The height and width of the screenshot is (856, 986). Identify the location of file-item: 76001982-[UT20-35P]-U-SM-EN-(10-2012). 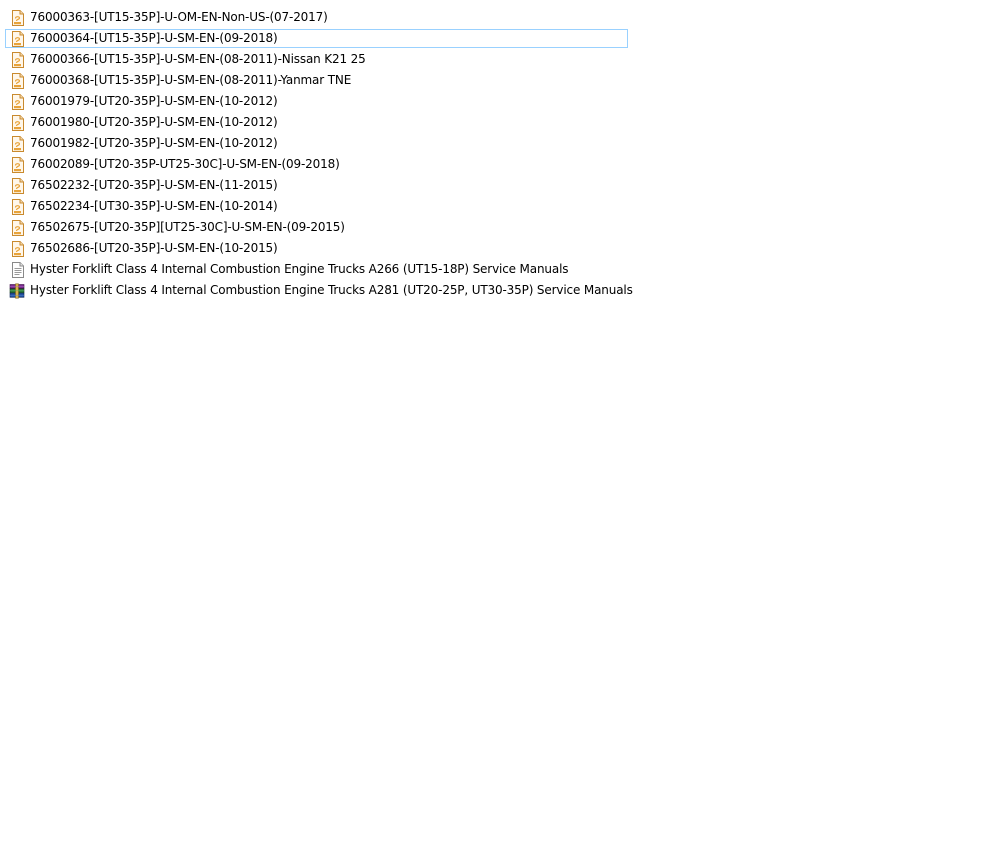
(325, 143).